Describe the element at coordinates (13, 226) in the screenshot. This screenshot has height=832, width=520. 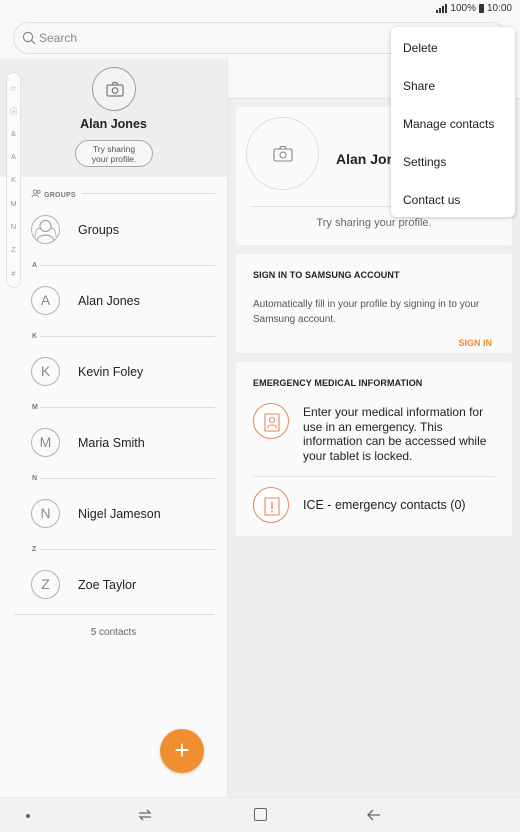
I see `index-letter: N` at that location.